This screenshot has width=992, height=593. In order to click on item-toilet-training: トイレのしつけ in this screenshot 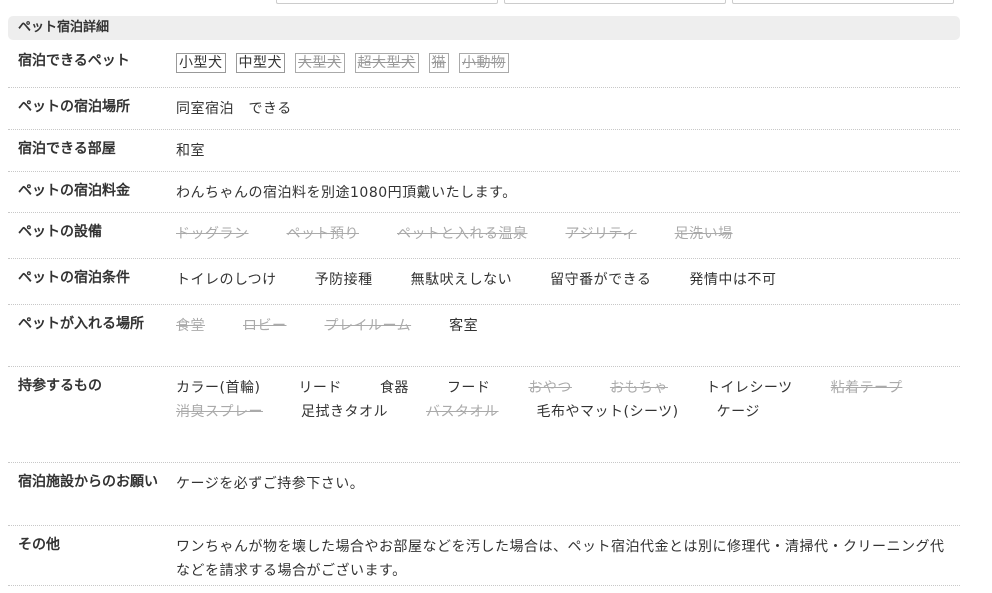, I will do `click(226, 280)`.